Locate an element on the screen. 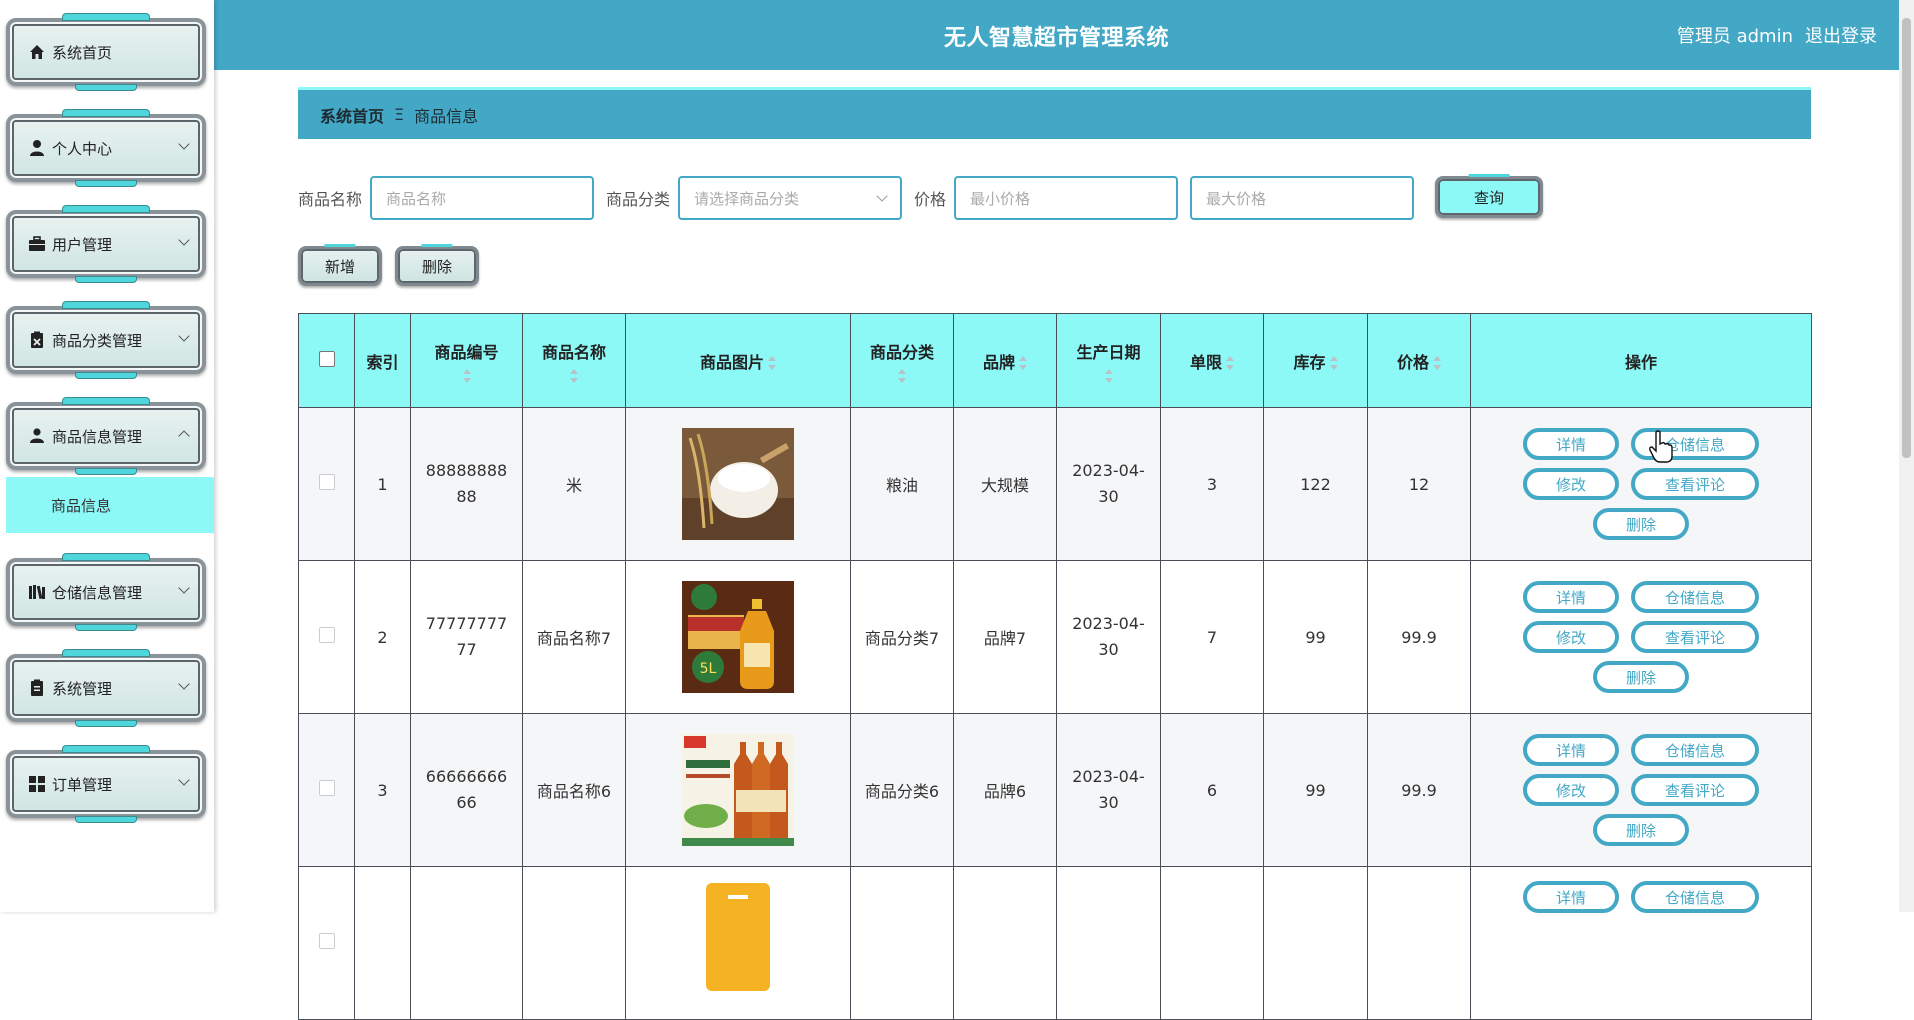 This screenshot has width=1914, height=1020. row-actions: 详情 仓储信息 修改 查看评论 删除 is located at coordinates (1641, 637).